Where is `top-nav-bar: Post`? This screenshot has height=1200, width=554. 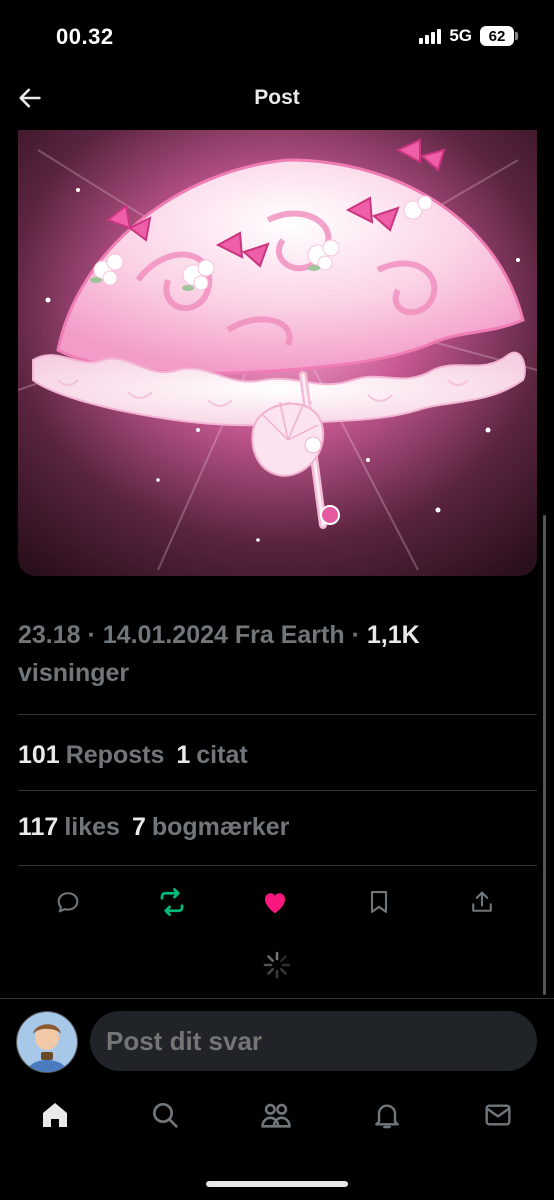 top-nav-bar: Post is located at coordinates (277, 100).